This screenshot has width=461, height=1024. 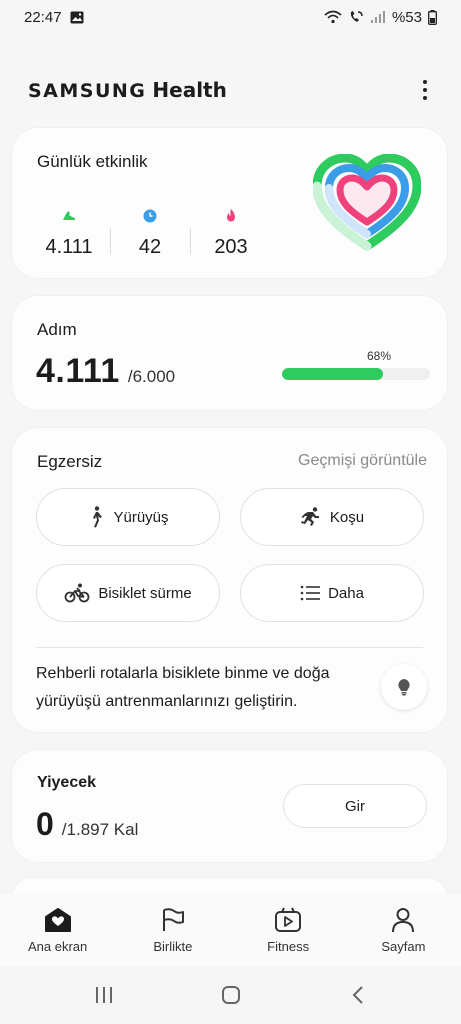 I want to click on cycle-label: Bisiklet sürme, so click(x=145, y=593).